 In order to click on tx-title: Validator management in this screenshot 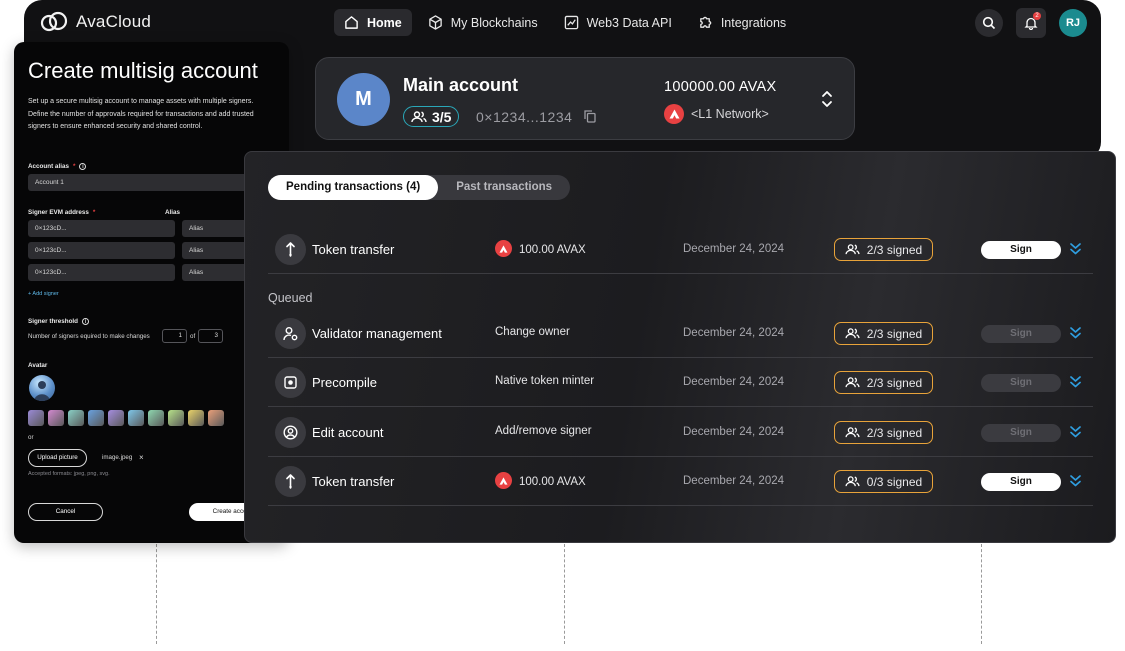, I will do `click(377, 333)`.